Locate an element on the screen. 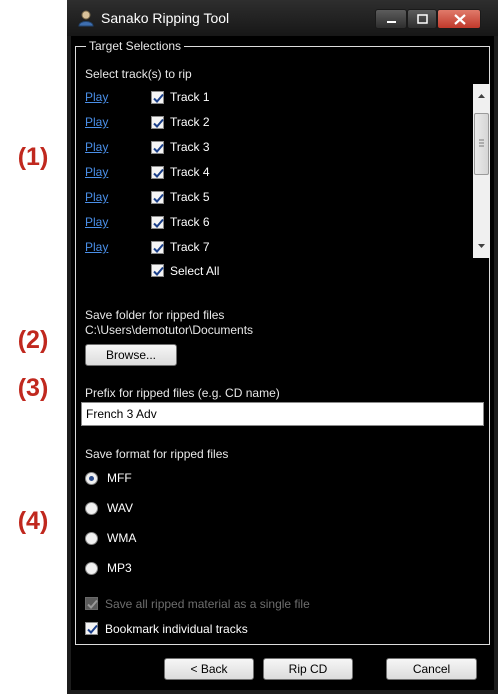 This screenshot has width=498, height=694. maximize-button is located at coordinates (422, 19).